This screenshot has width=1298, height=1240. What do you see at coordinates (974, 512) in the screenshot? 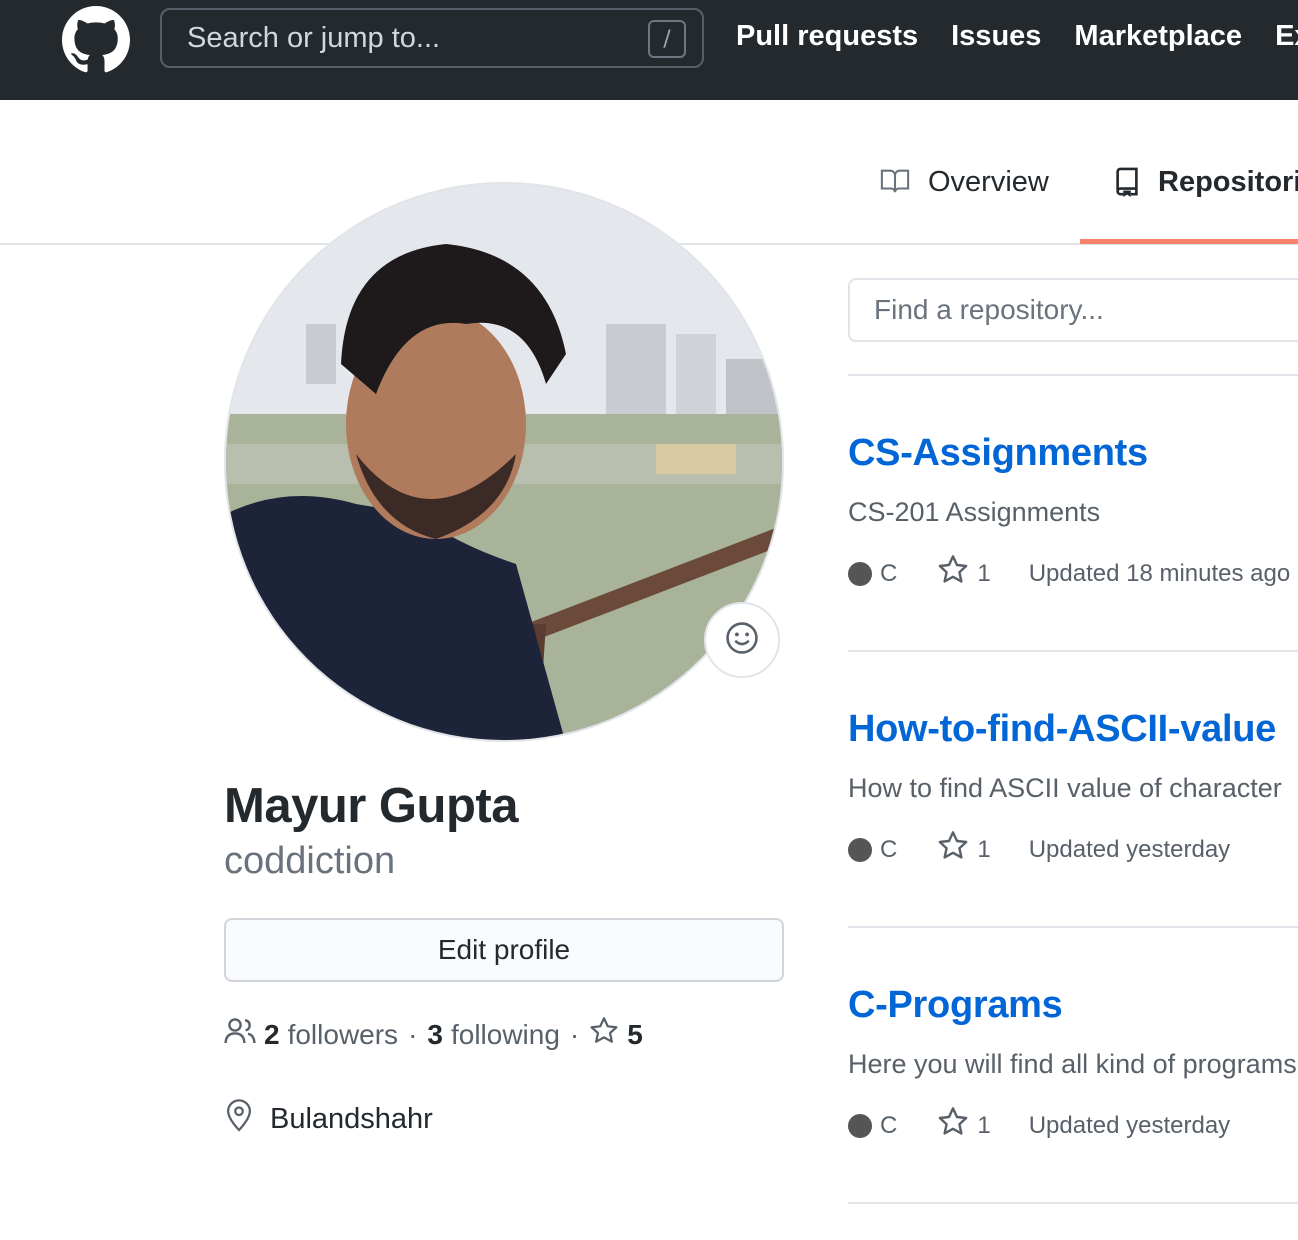
I see `repo-description: CS-201 Assignments` at bounding box center [974, 512].